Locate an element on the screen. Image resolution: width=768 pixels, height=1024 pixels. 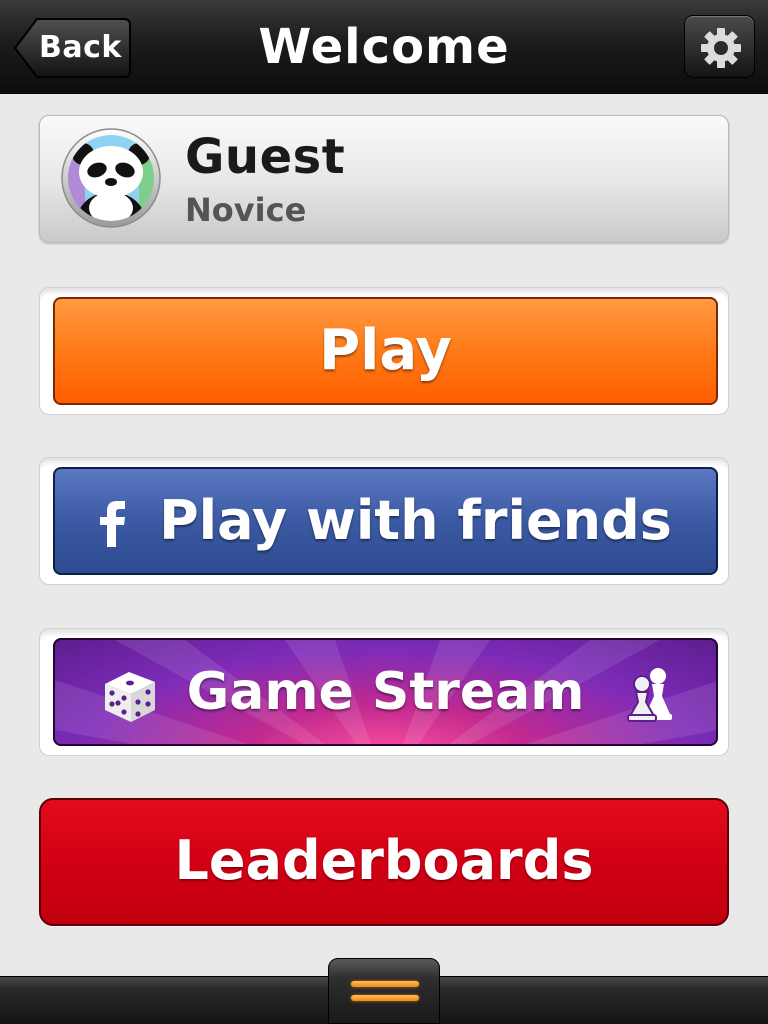
leaderboards-label: Leaderboards is located at coordinates (384, 860).